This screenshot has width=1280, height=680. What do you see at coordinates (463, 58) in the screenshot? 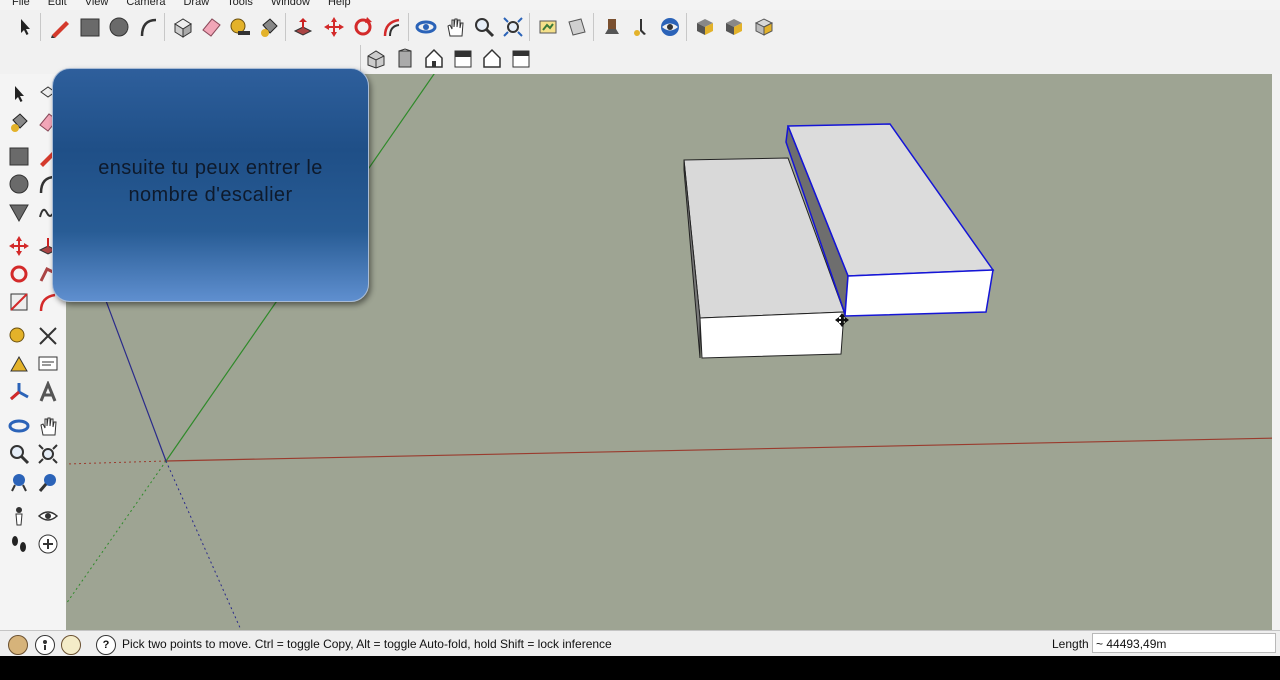
I see `right-view-icon` at bounding box center [463, 58].